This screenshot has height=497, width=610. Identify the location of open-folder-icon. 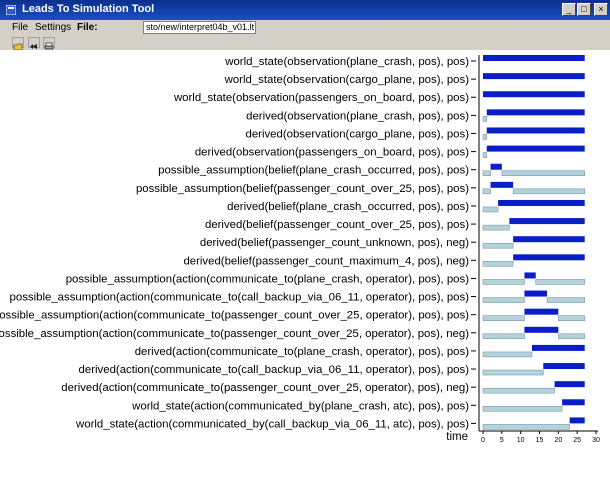
(18, 44).